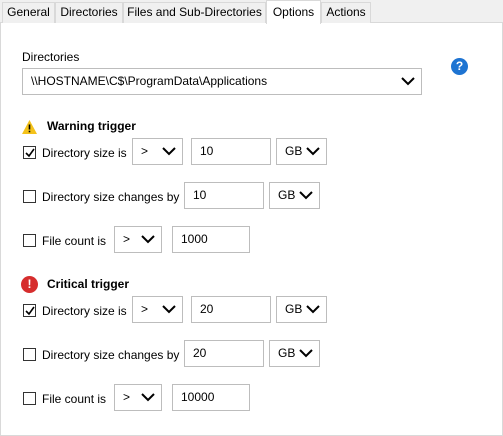  What do you see at coordinates (29, 240) in the screenshot?
I see `warning-count-checkbox` at bounding box center [29, 240].